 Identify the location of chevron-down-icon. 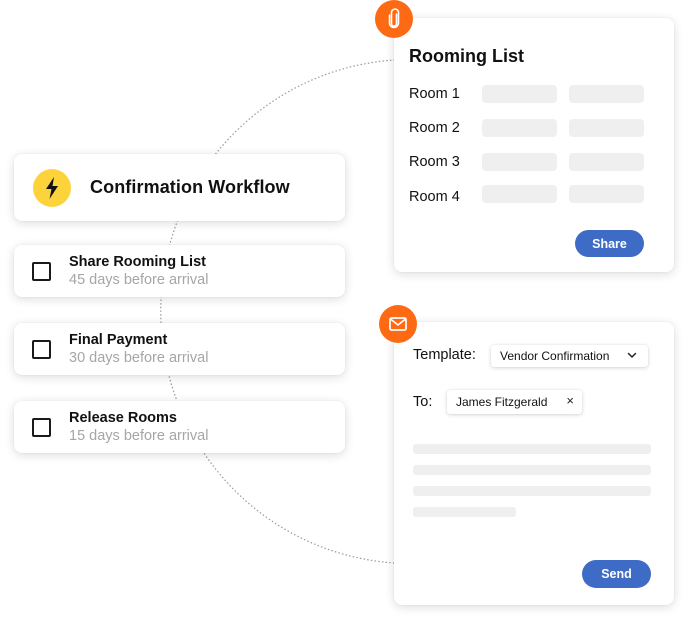
(632, 355).